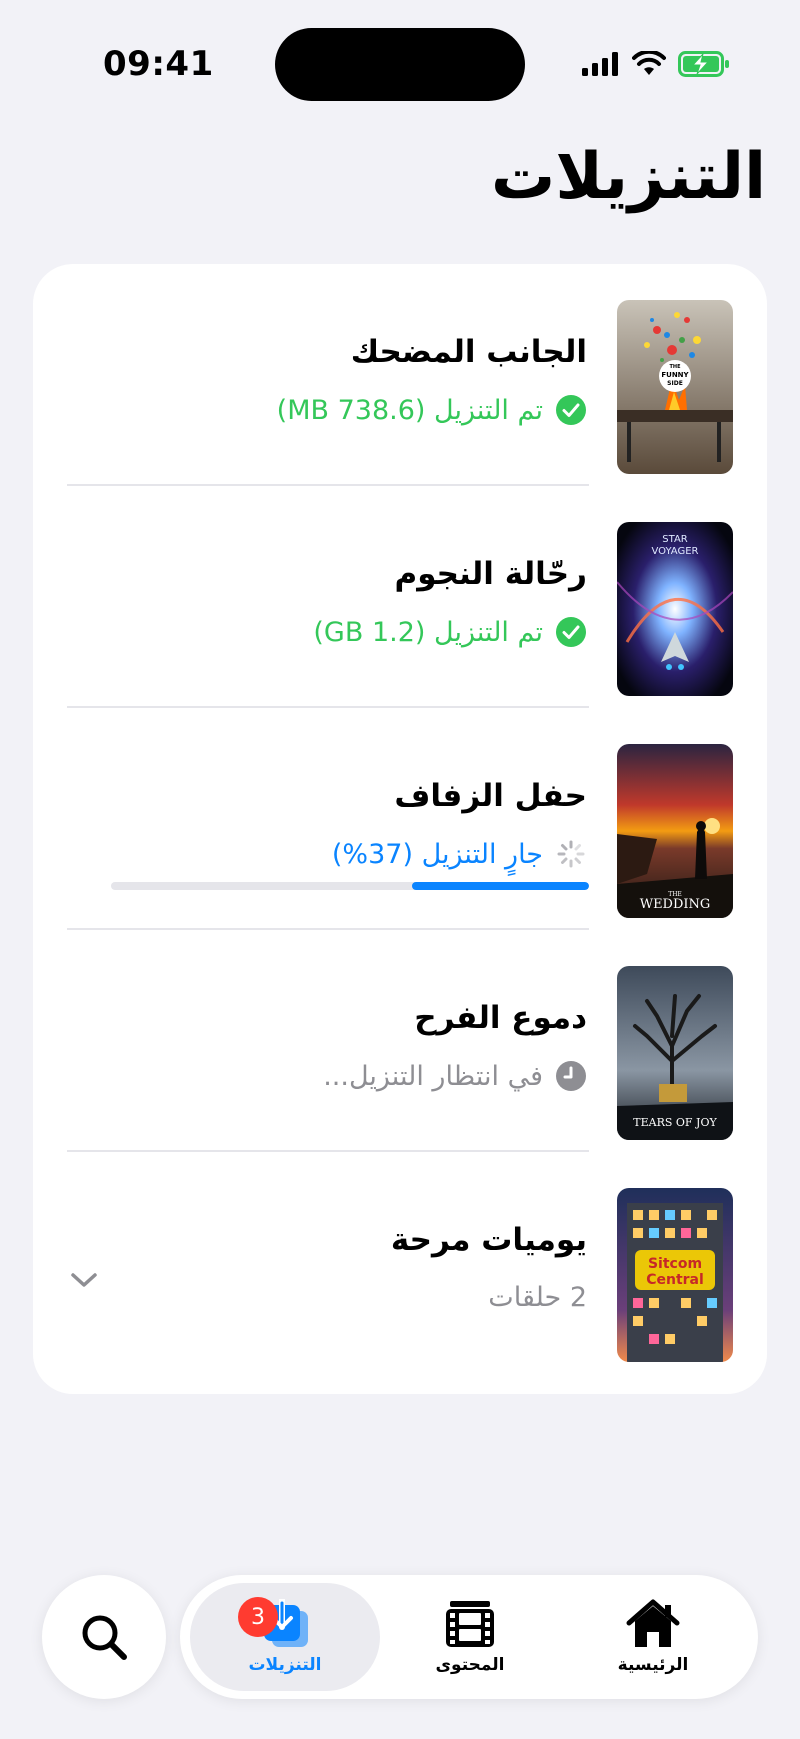 This screenshot has height=1739, width=800. I want to click on svg-text: VOYAGER, so click(674, 551).